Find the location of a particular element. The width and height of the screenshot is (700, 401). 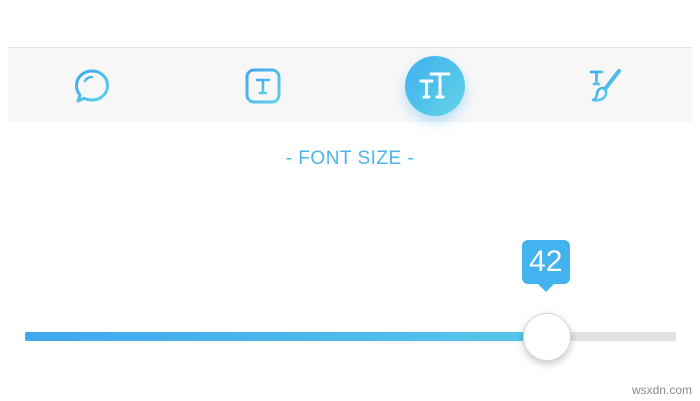

slider-fill is located at coordinates (285, 336).